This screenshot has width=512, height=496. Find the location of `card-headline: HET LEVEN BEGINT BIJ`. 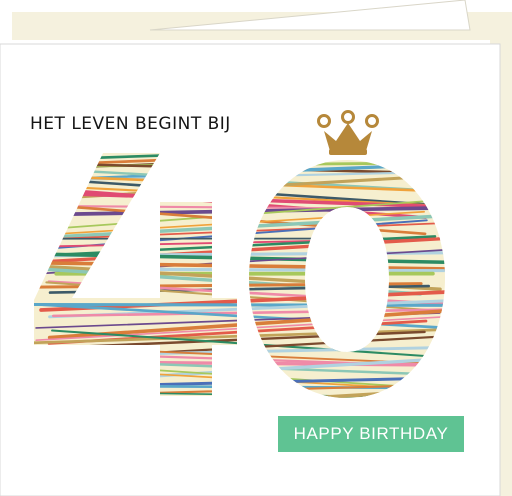

card-headline: HET LEVEN BEGINT BIJ is located at coordinates (130, 124).